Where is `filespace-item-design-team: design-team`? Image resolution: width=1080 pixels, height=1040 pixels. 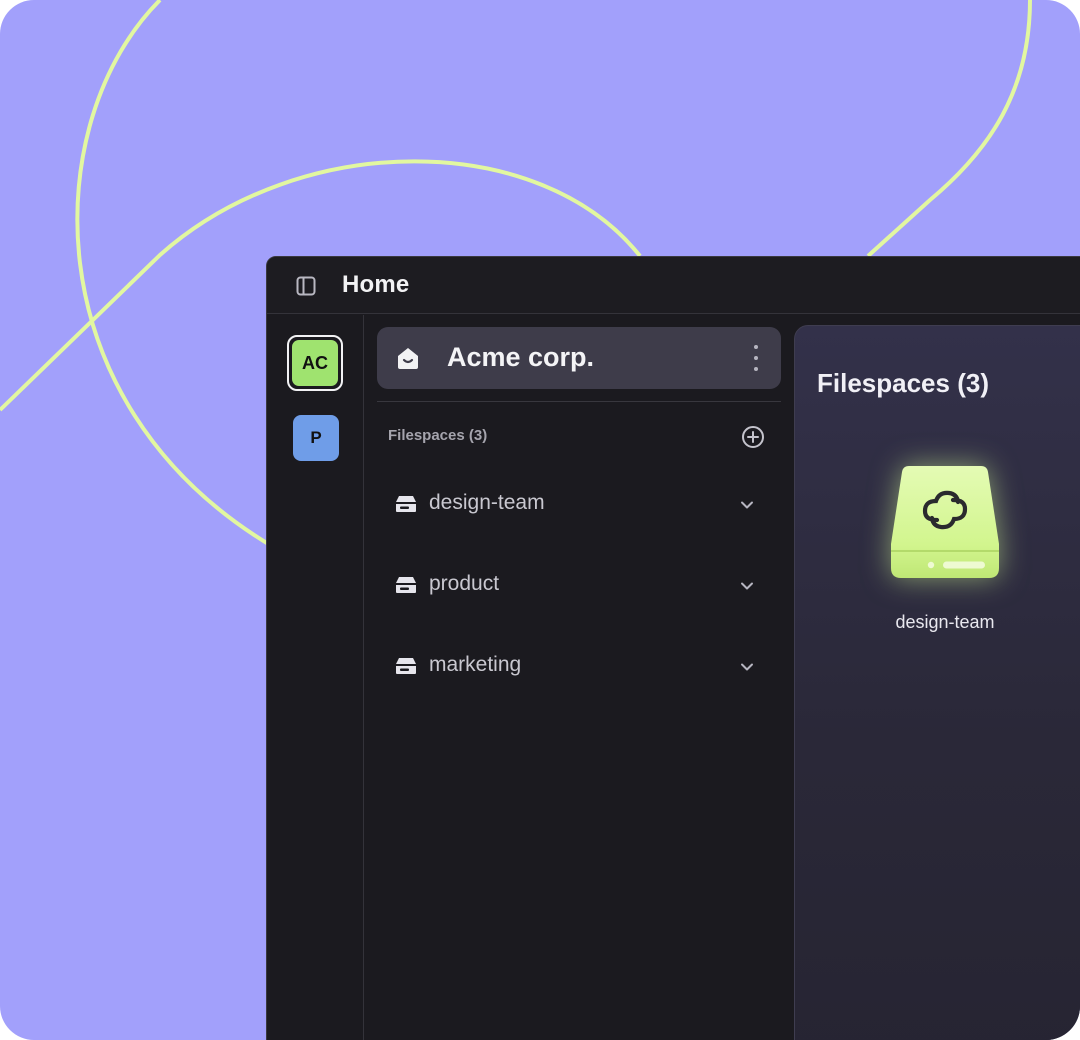
filespace-item-design-team: design-team is located at coordinates (579, 505).